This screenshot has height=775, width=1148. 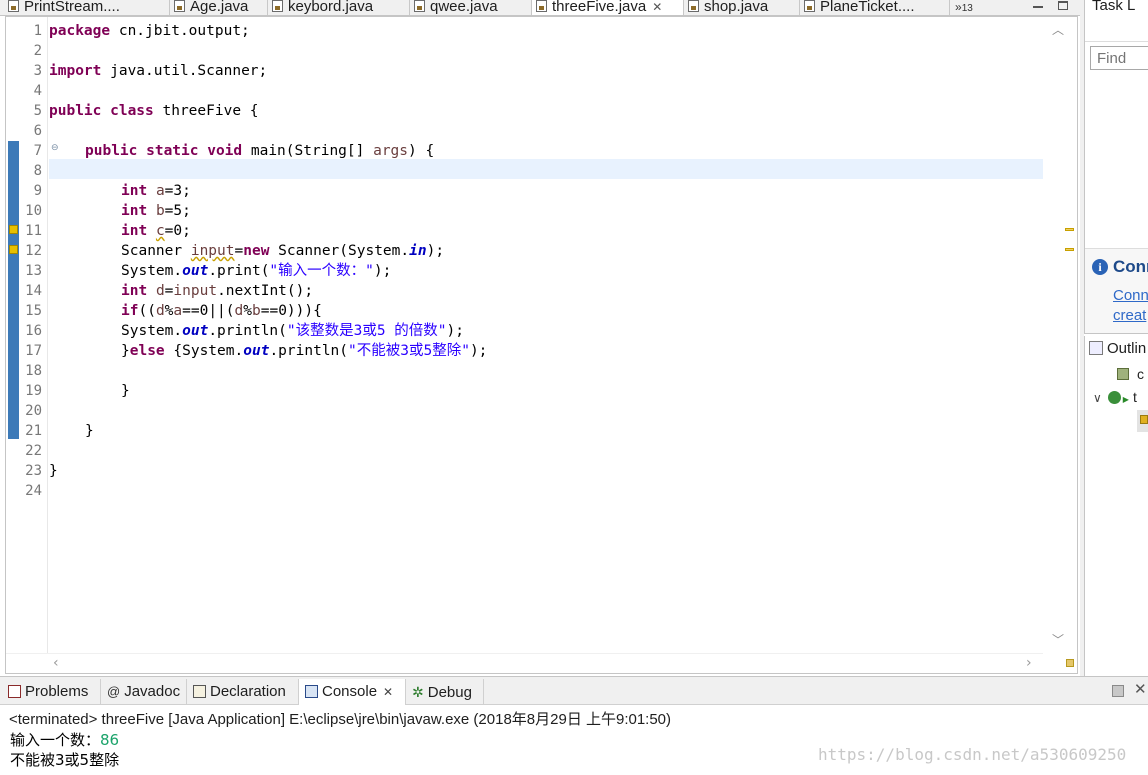 What do you see at coordinates (110, 740) in the screenshot?
I see `console-user-input: 86` at bounding box center [110, 740].